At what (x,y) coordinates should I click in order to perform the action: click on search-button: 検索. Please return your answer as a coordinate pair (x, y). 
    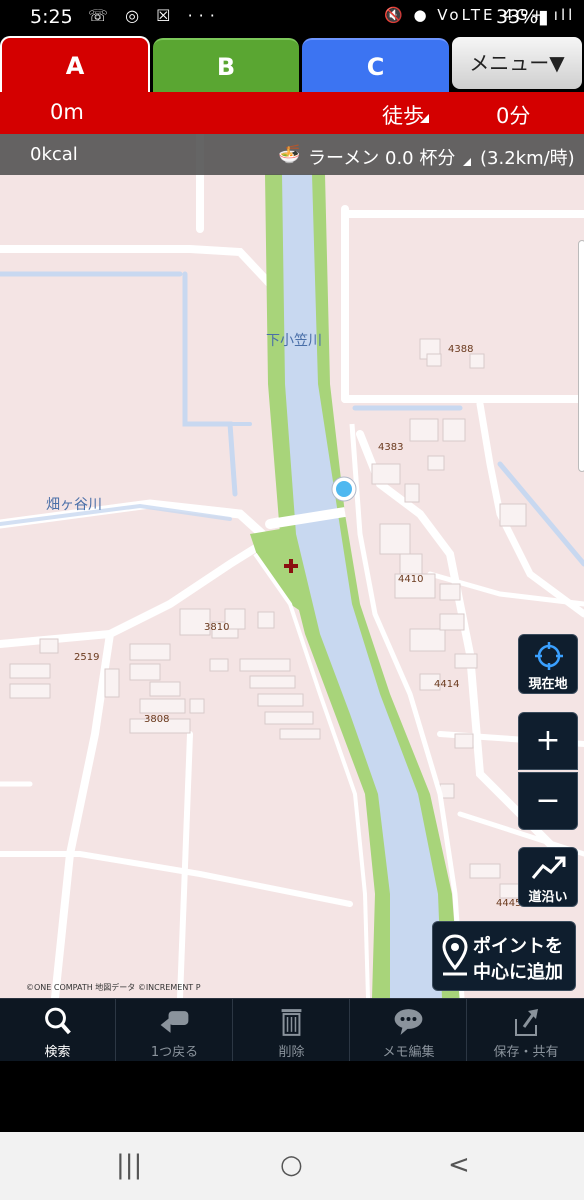
    Looking at the image, I should click on (58, 1030).